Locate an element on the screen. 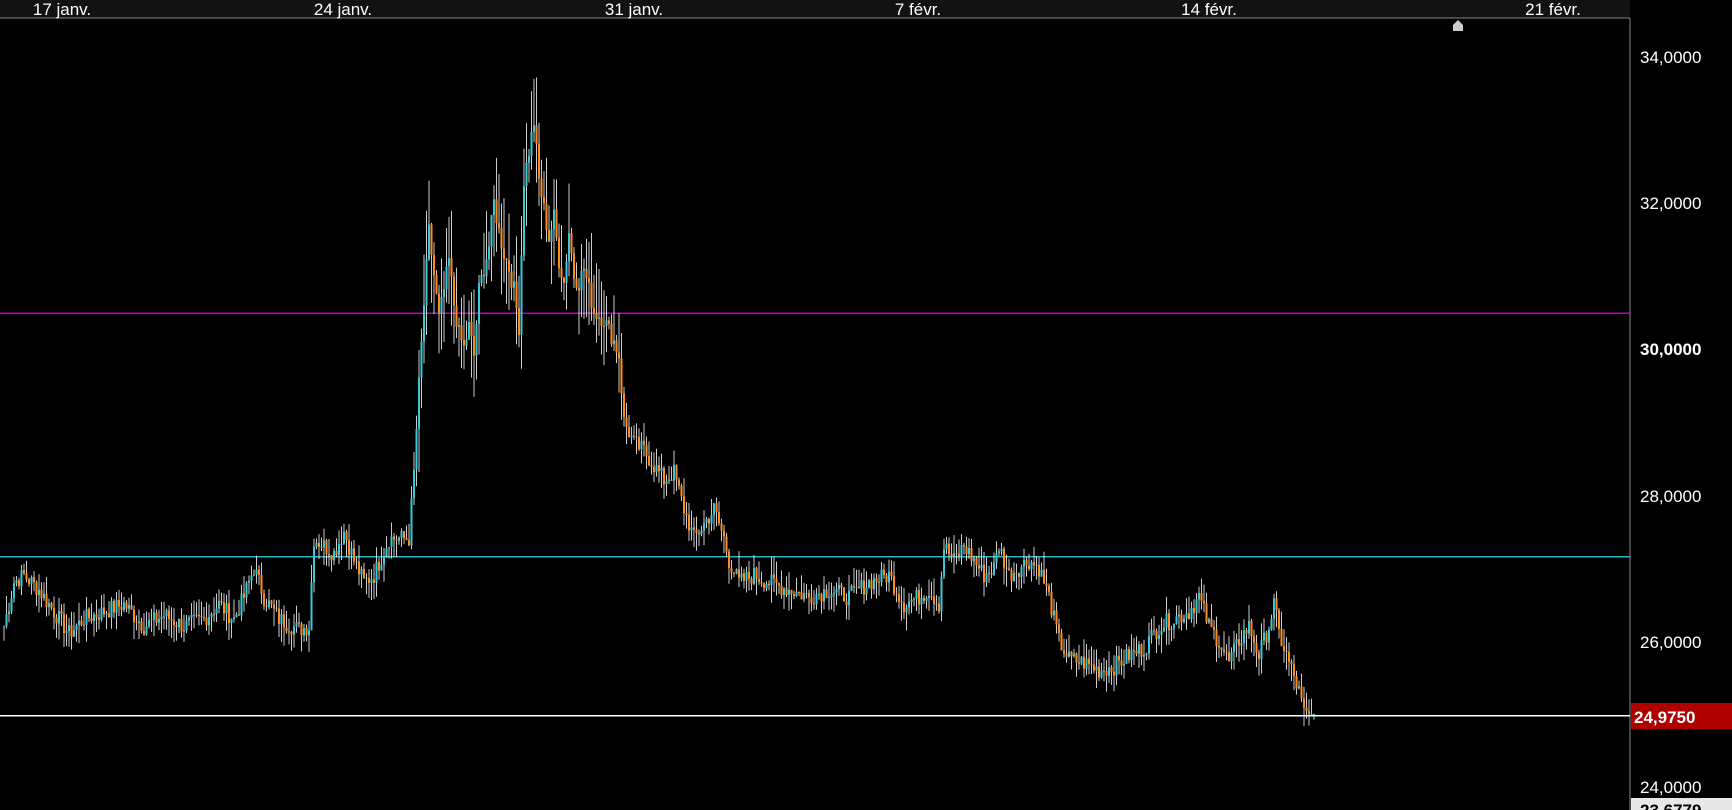 This screenshot has width=1732, height=810. last-price-badge: 24,9750 is located at coordinates (1681, 716).